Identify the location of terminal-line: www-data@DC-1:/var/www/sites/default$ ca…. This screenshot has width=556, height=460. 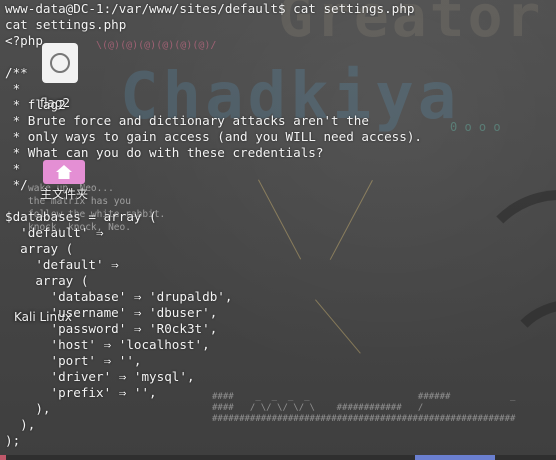
(210, 8).